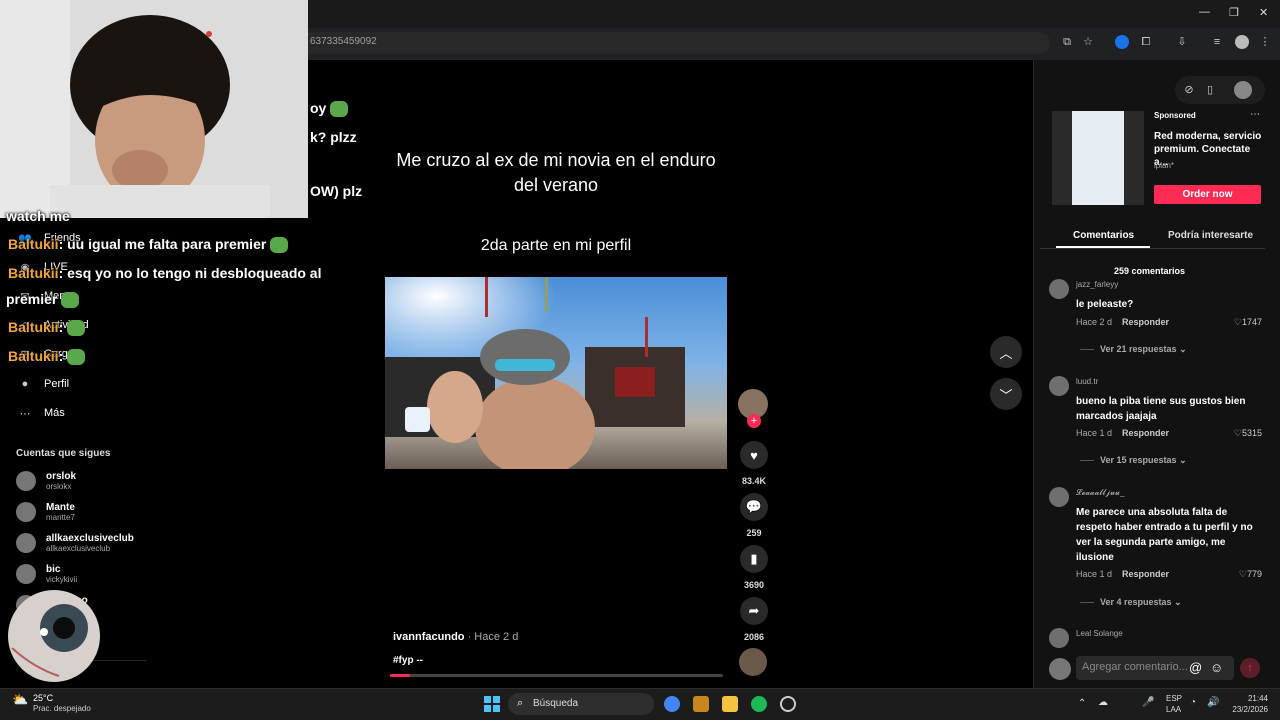  I want to click on video-progress-track, so click(556, 675).